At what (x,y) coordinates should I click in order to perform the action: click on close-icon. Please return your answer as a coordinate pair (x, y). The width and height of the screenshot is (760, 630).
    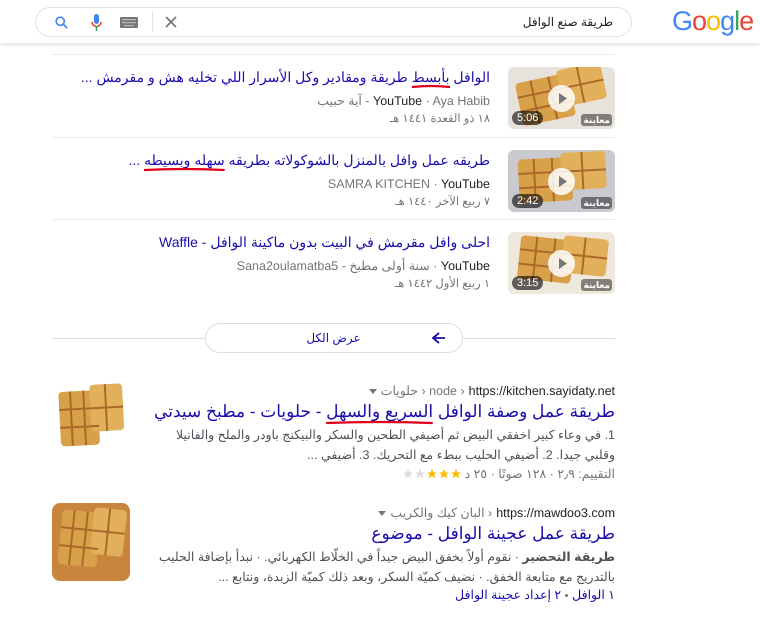
    Looking at the image, I should click on (171, 22).